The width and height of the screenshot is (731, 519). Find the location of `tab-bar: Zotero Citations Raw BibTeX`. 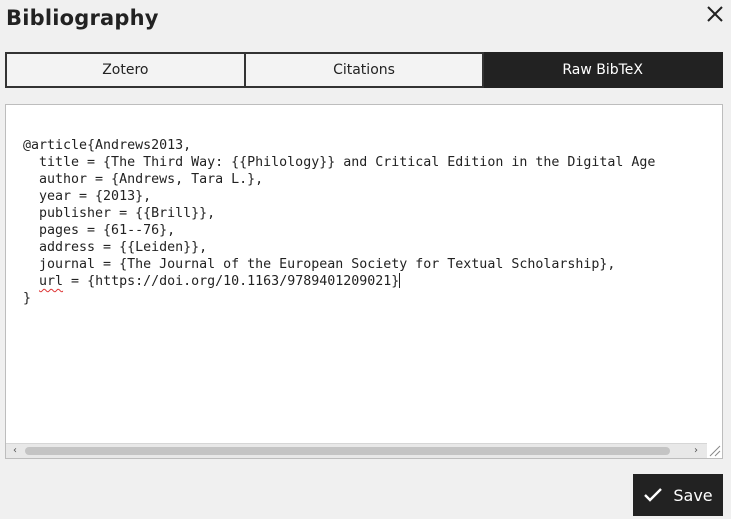

tab-bar: Zotero Citations Raw BibTeX is located at coordinates (364, 70).